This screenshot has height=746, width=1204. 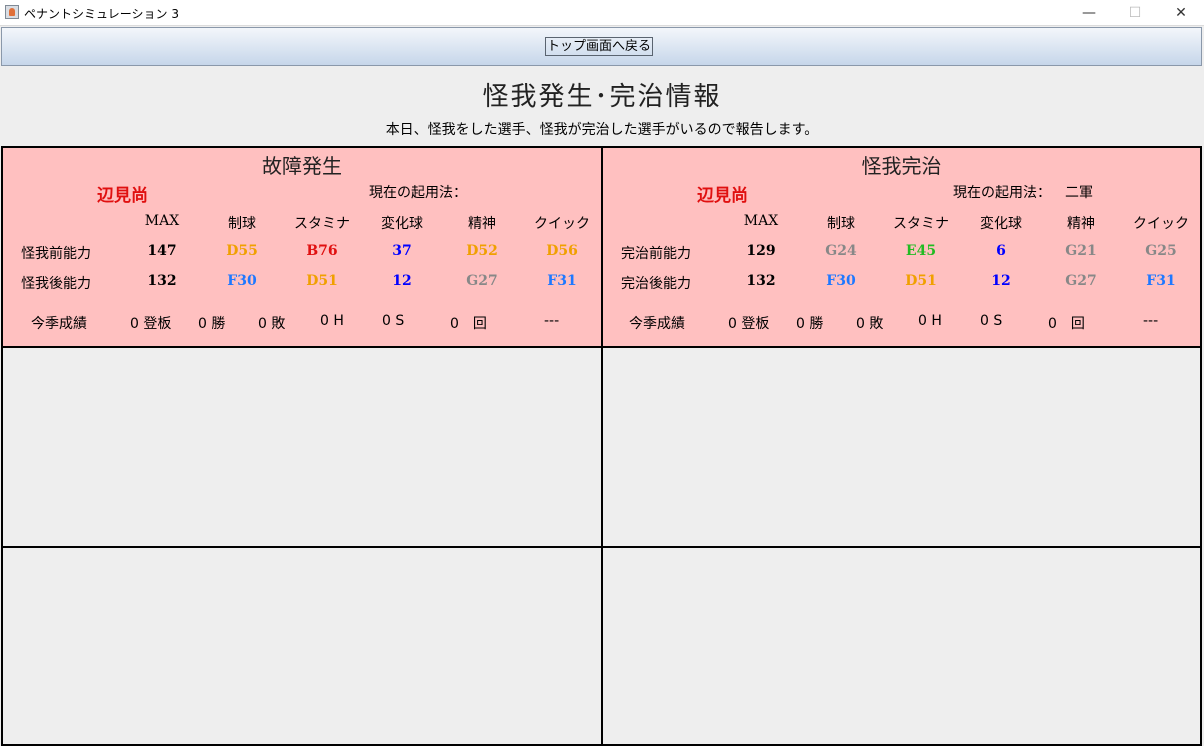 I want to click on page-title: 怪我発生･完治情報, so click(x=602, y=97).